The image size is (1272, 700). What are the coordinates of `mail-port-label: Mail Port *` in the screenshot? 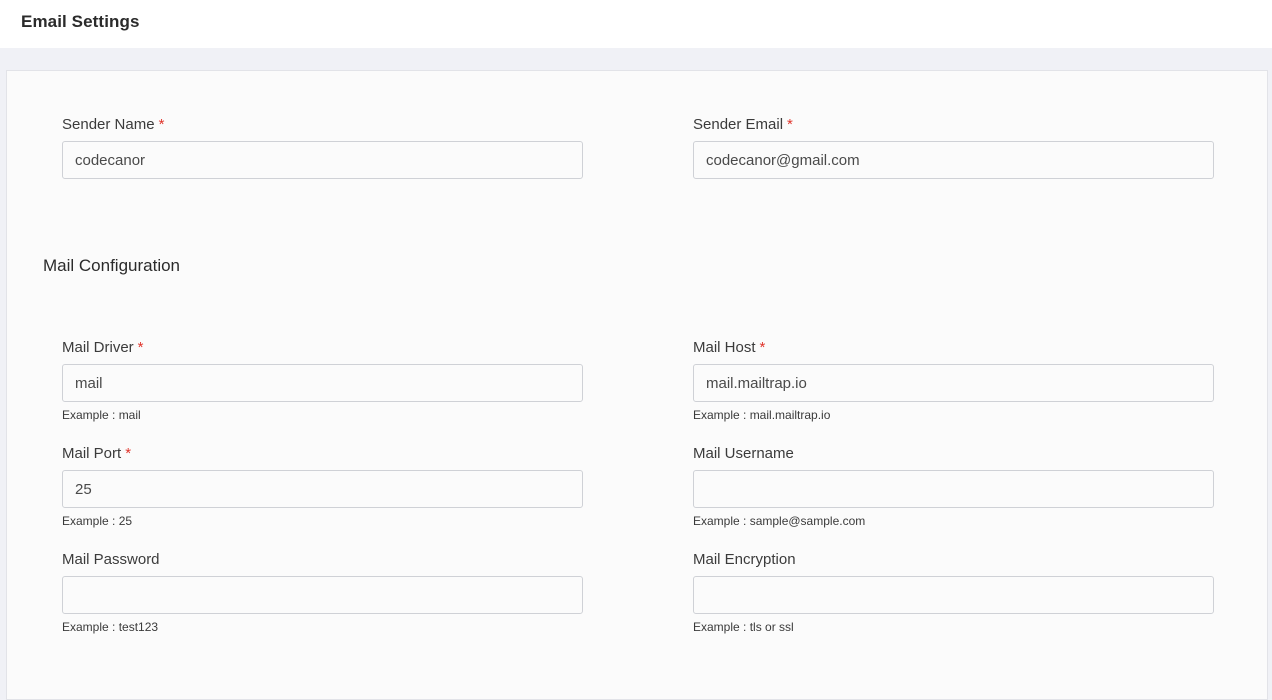 It's located at (97, 453).